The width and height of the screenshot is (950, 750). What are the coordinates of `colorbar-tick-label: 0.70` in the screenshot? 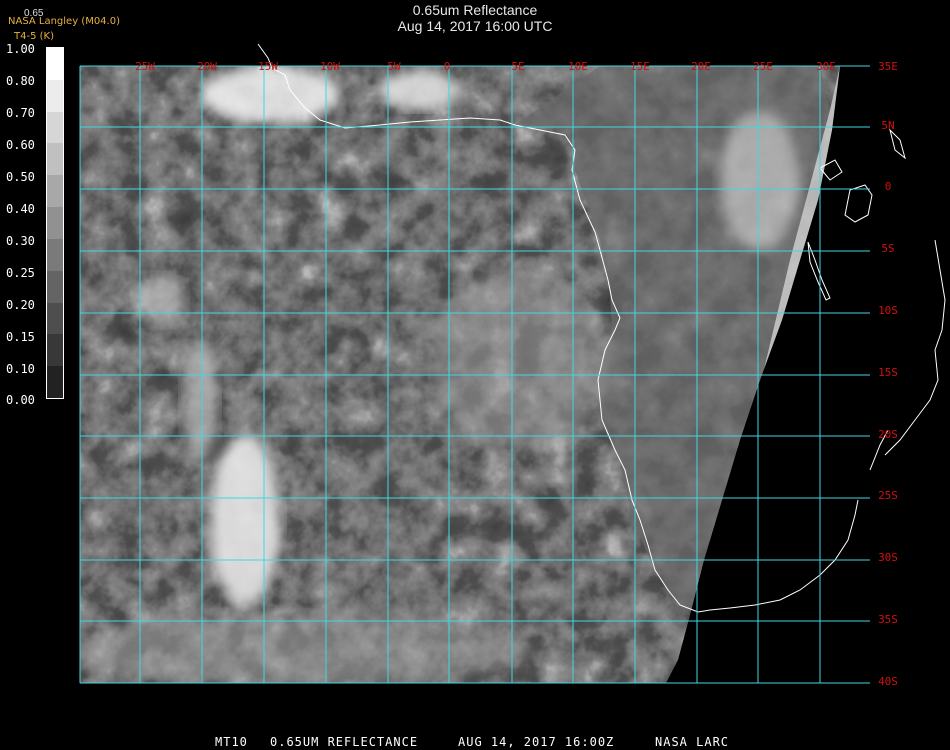 It's located at (20, 113).